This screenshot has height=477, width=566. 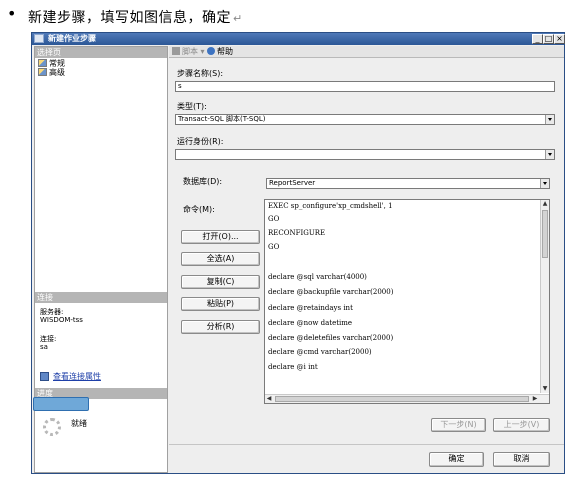 What do you see at coordinates (220, 259) in the screenshot?
I see `select-all-button: 全选(A)` at bounding box center [220, 259].